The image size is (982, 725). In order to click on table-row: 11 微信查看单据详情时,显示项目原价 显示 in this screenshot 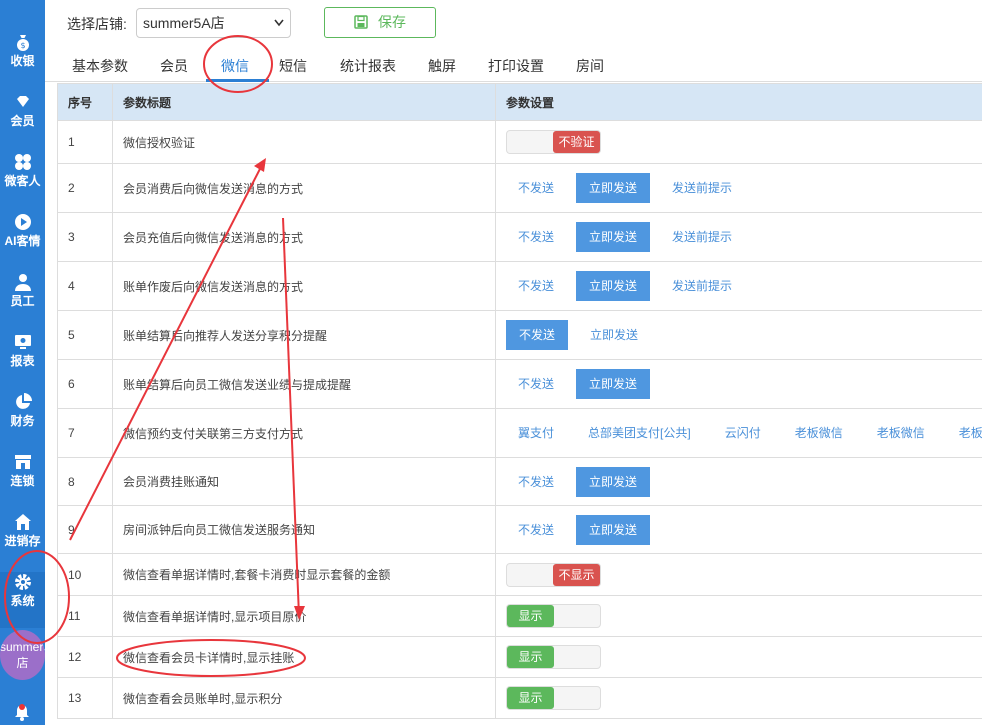, I will do `click(519, 616)`.